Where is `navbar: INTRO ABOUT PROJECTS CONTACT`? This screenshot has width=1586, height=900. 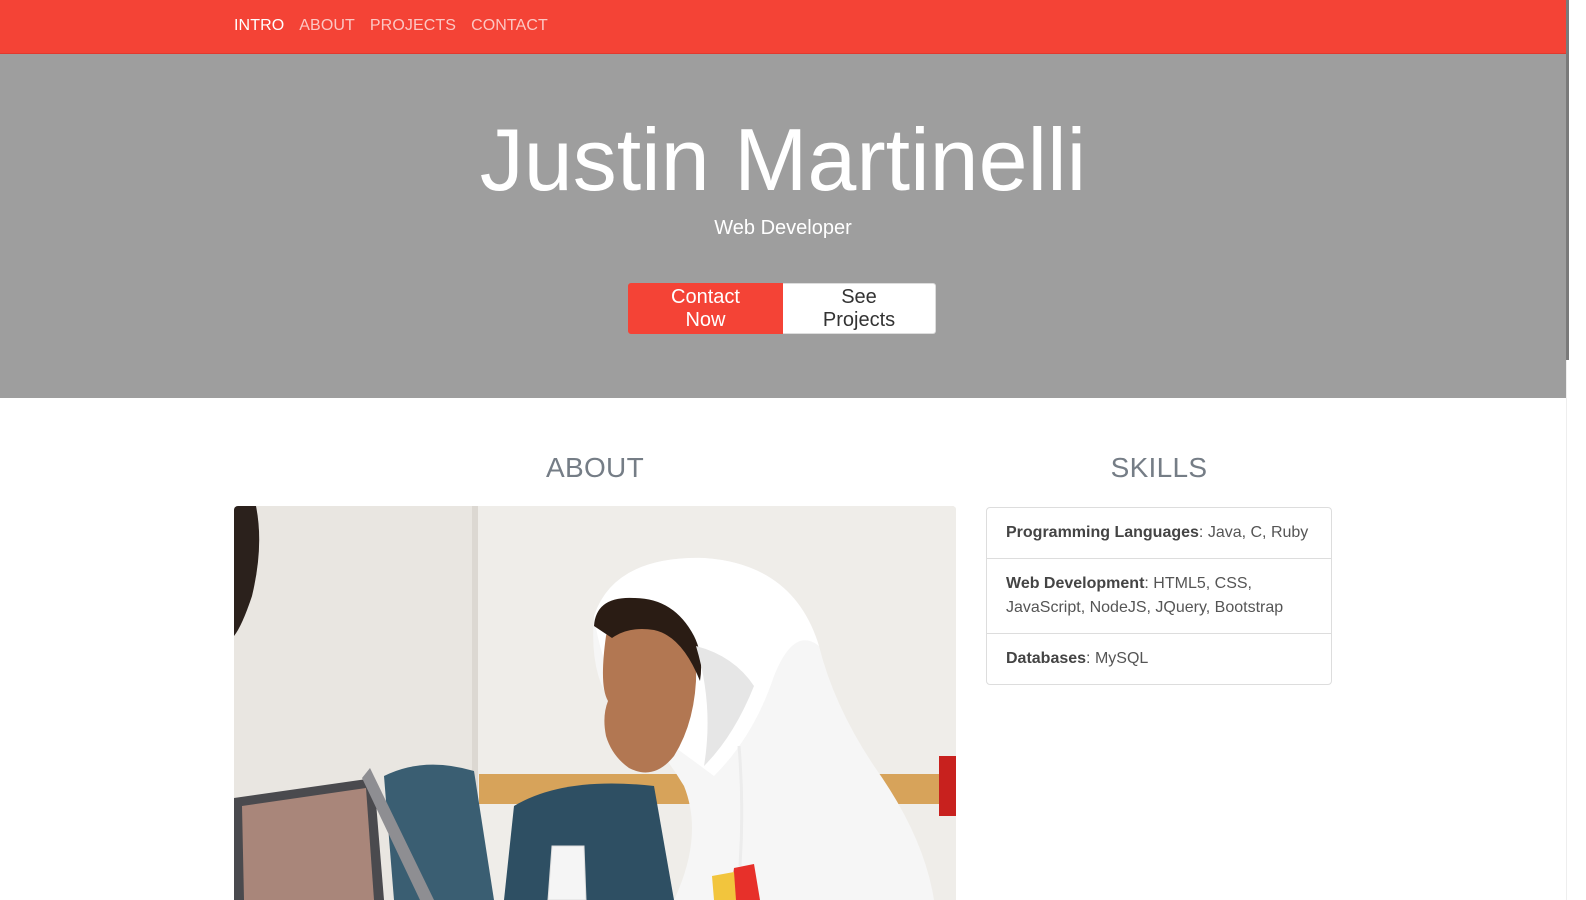
navbar: INTRO ABOUT PROJECTS CONTACT is located at coordinates (783, 27).